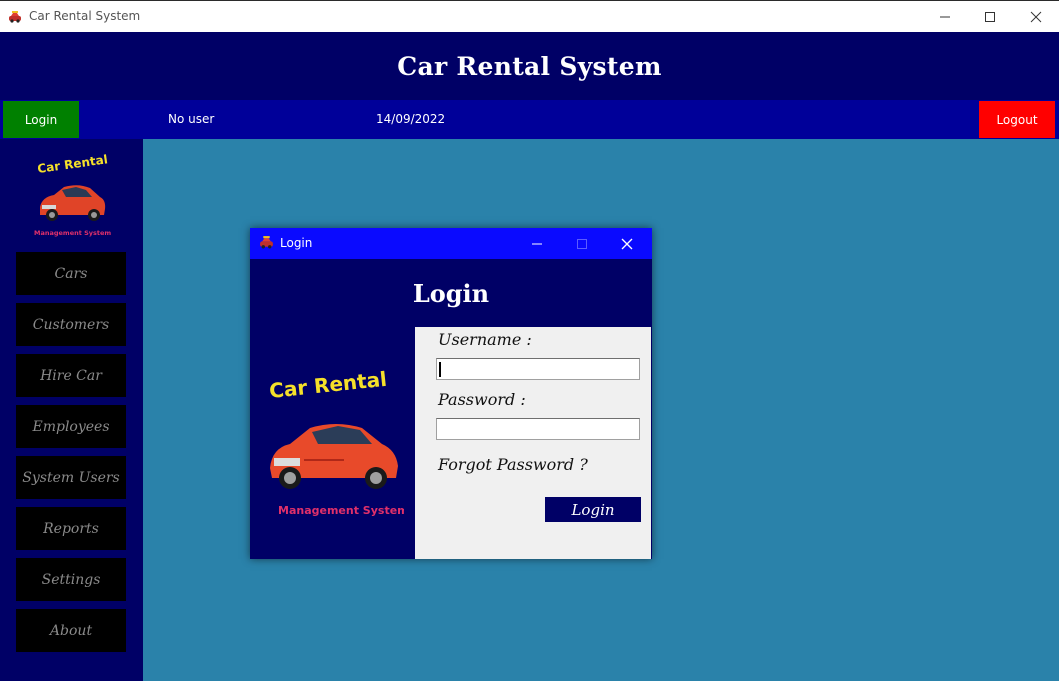 This screenshot has width=1059, height=681. I want to click on forgot-password-link: Forgot Password ?, so click(513, 464).